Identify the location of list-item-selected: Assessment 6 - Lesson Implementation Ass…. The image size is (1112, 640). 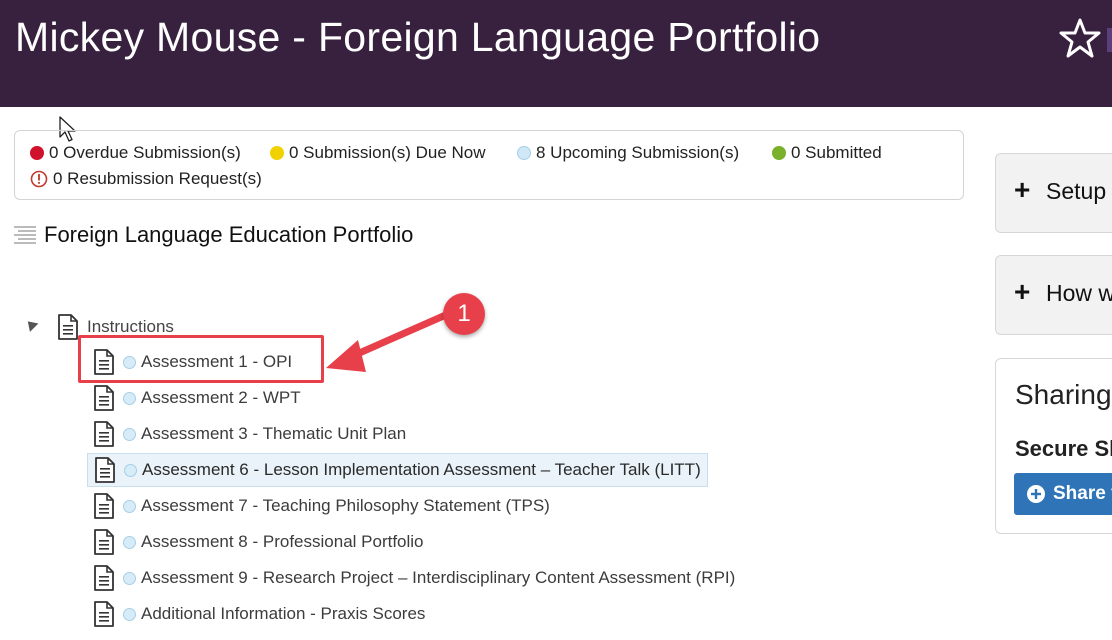
(397, 470).